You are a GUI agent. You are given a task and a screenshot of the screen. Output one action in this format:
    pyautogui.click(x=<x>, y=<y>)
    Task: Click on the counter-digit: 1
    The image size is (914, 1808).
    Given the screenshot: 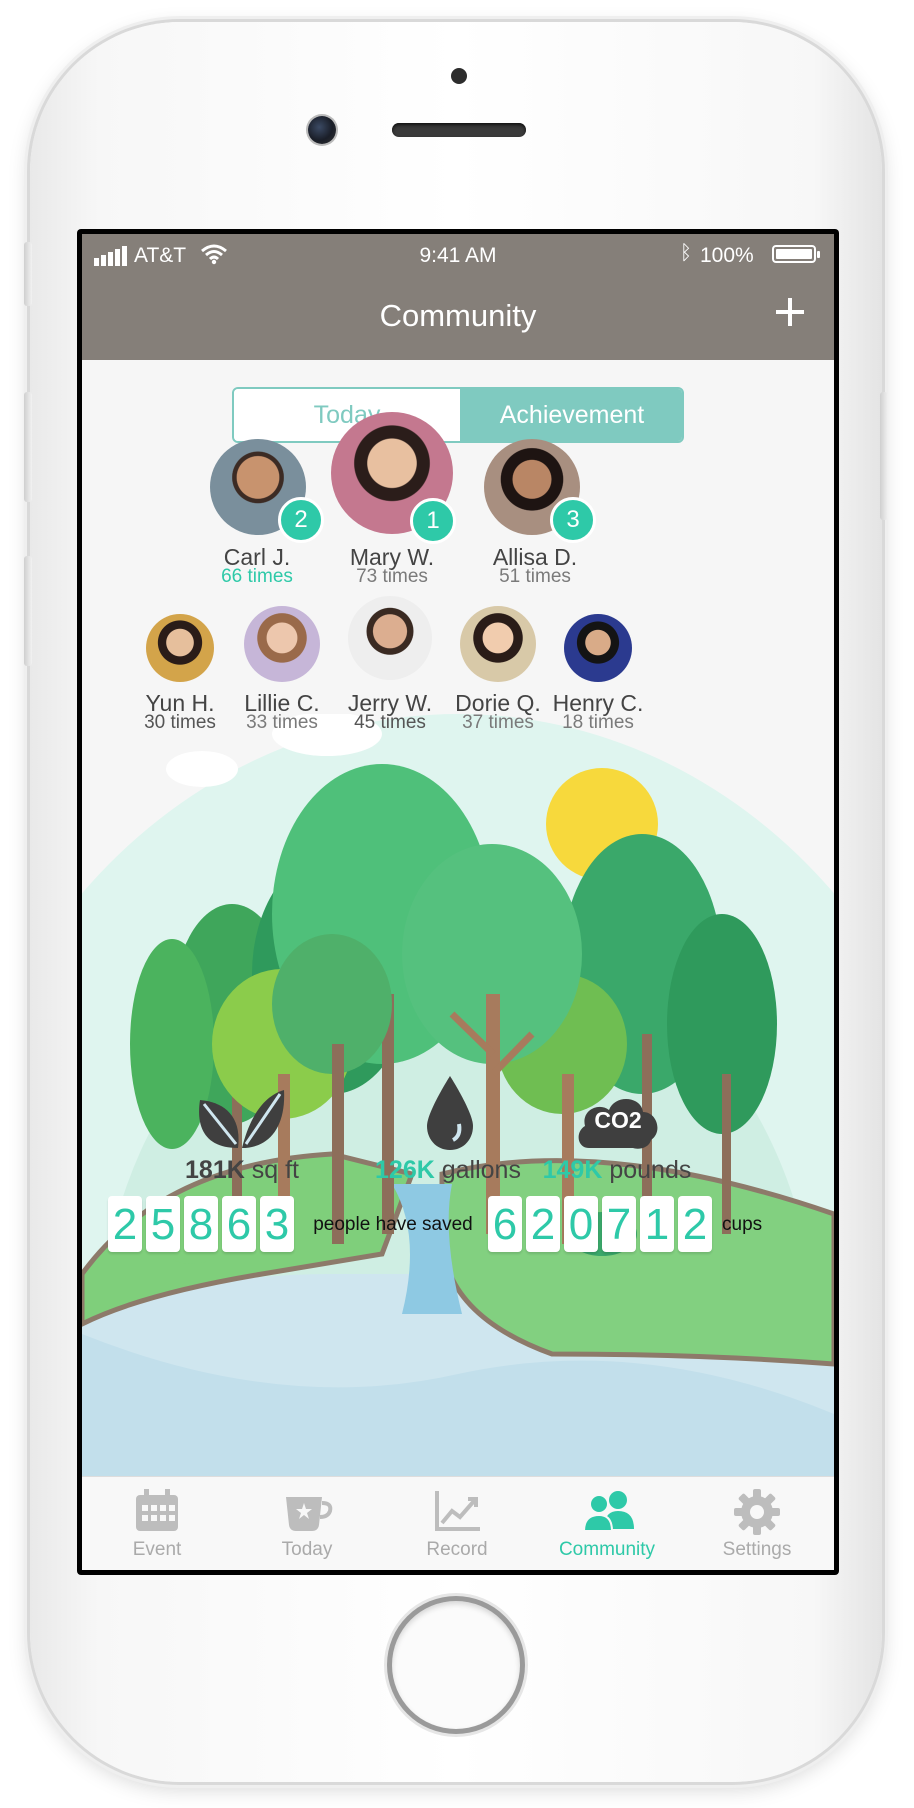 What is the action you would take?
    pyautogui.click(x=657, y=1224)
    